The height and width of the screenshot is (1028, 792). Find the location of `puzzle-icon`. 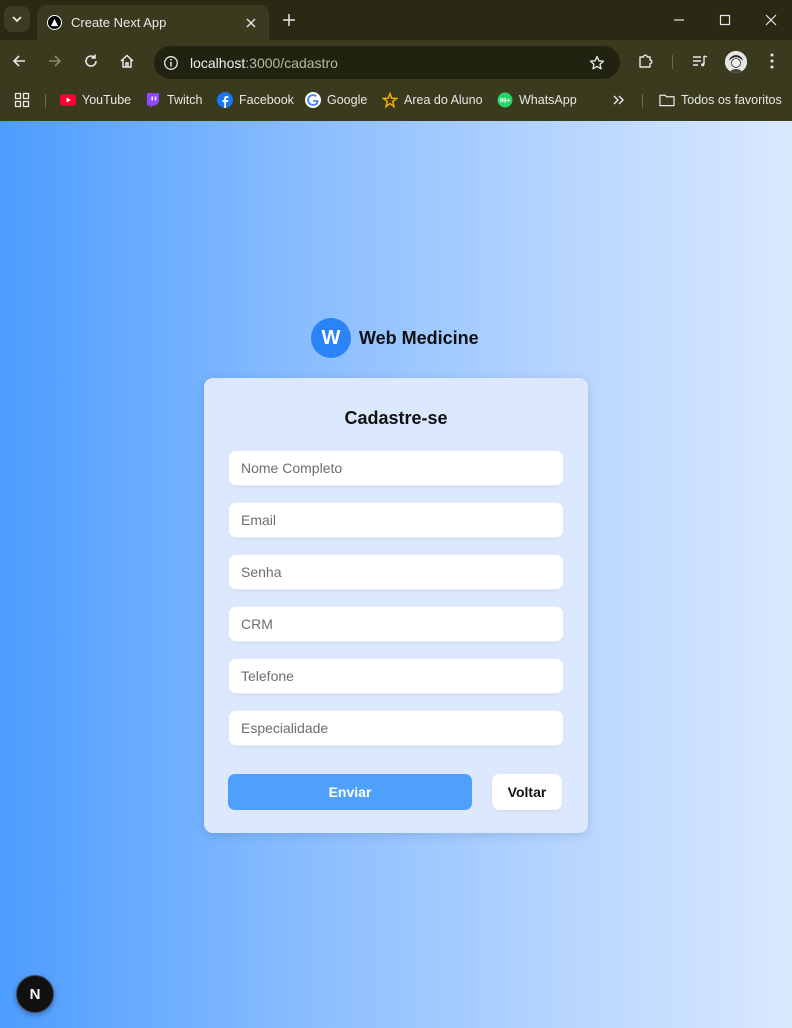

puzzle-icon is located at coordinates (646, 61).